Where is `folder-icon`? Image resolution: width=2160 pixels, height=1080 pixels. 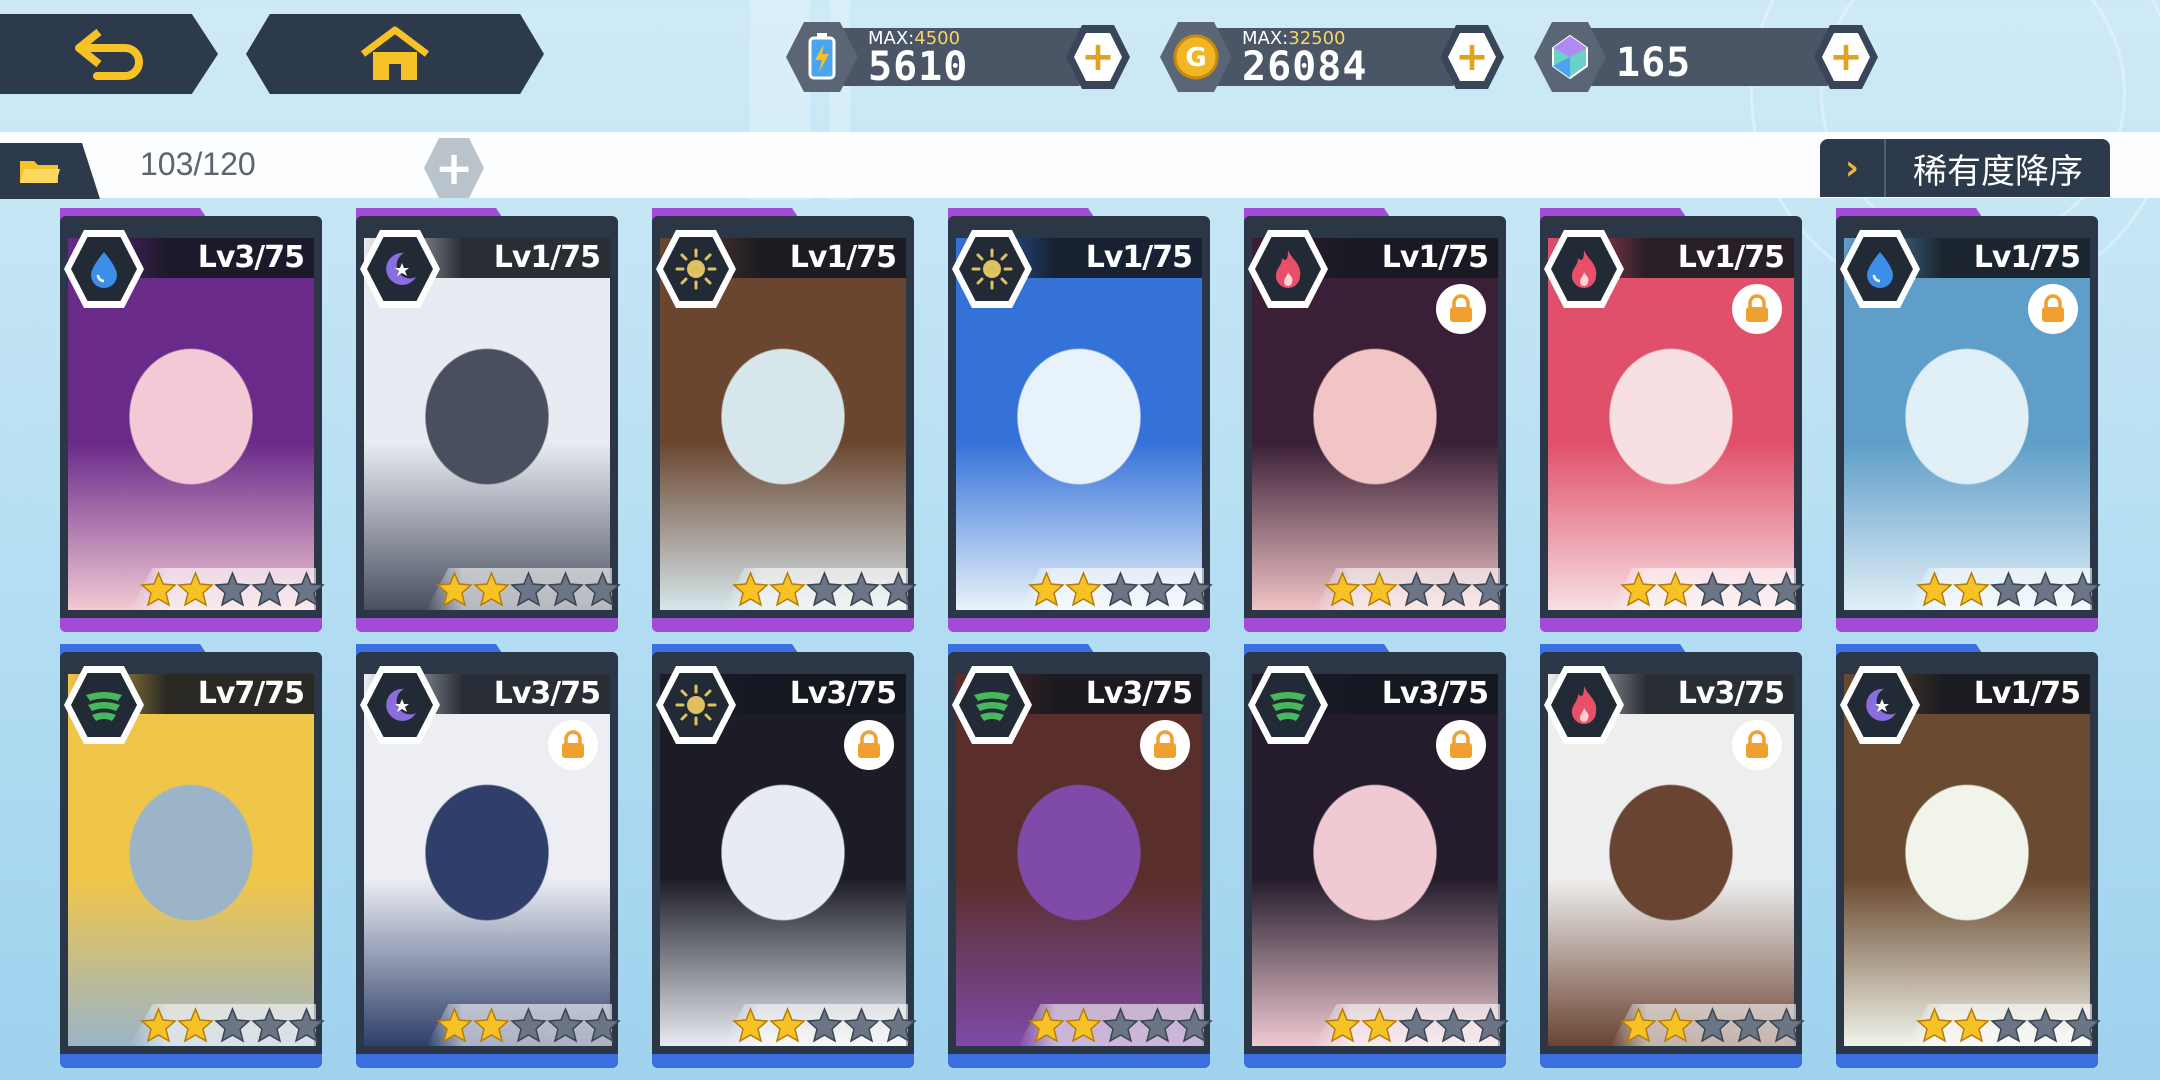
folder-icon is located at coordinates (40, 172).